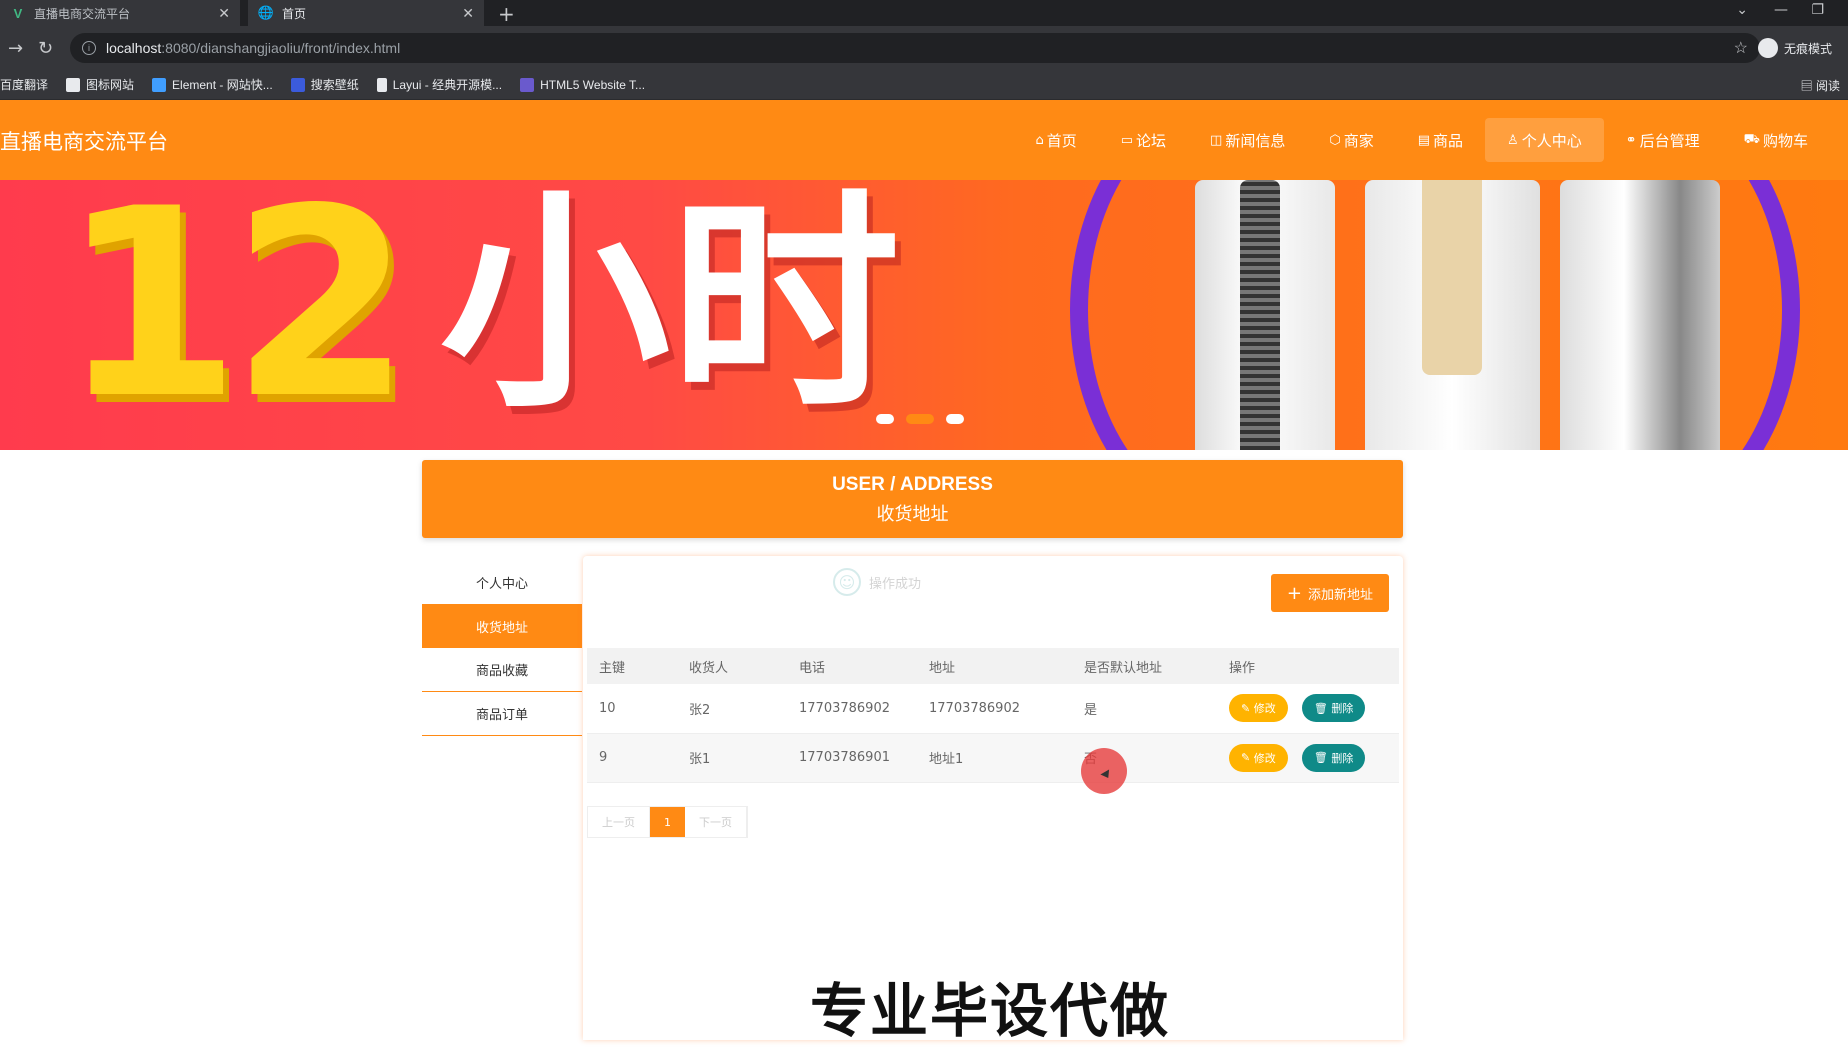  What do you see at coordinates (1817, 10) in the screenshot?
I see `restore-icon: ❐` at bounding box center [1817, 10].